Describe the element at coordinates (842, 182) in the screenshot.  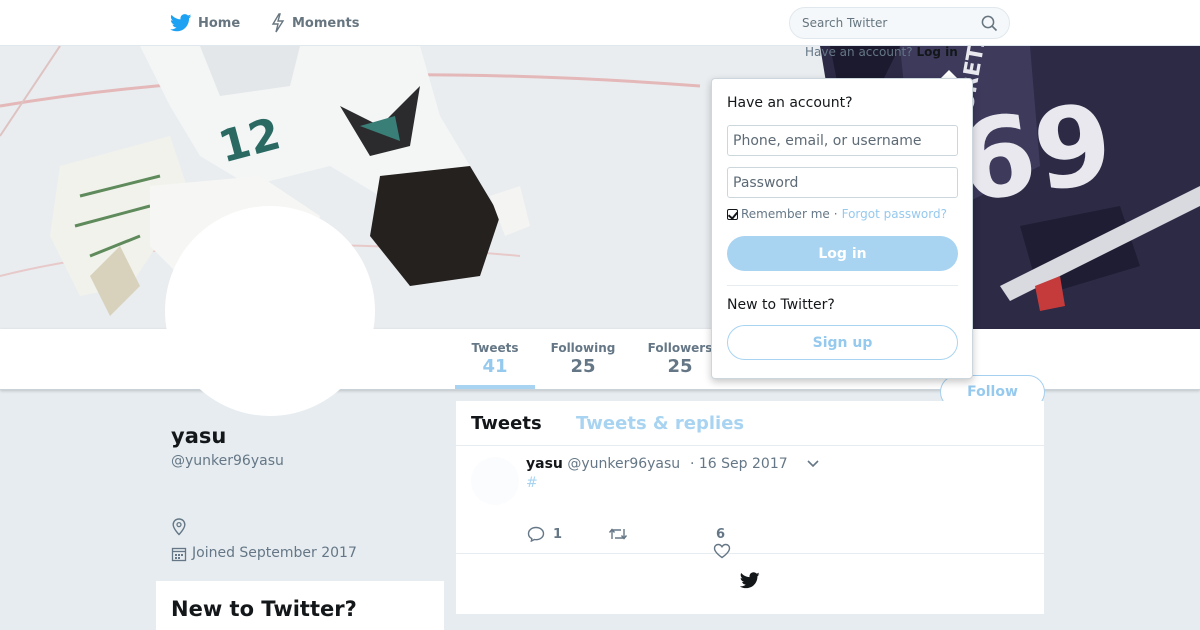
I see `password-field` at that location.